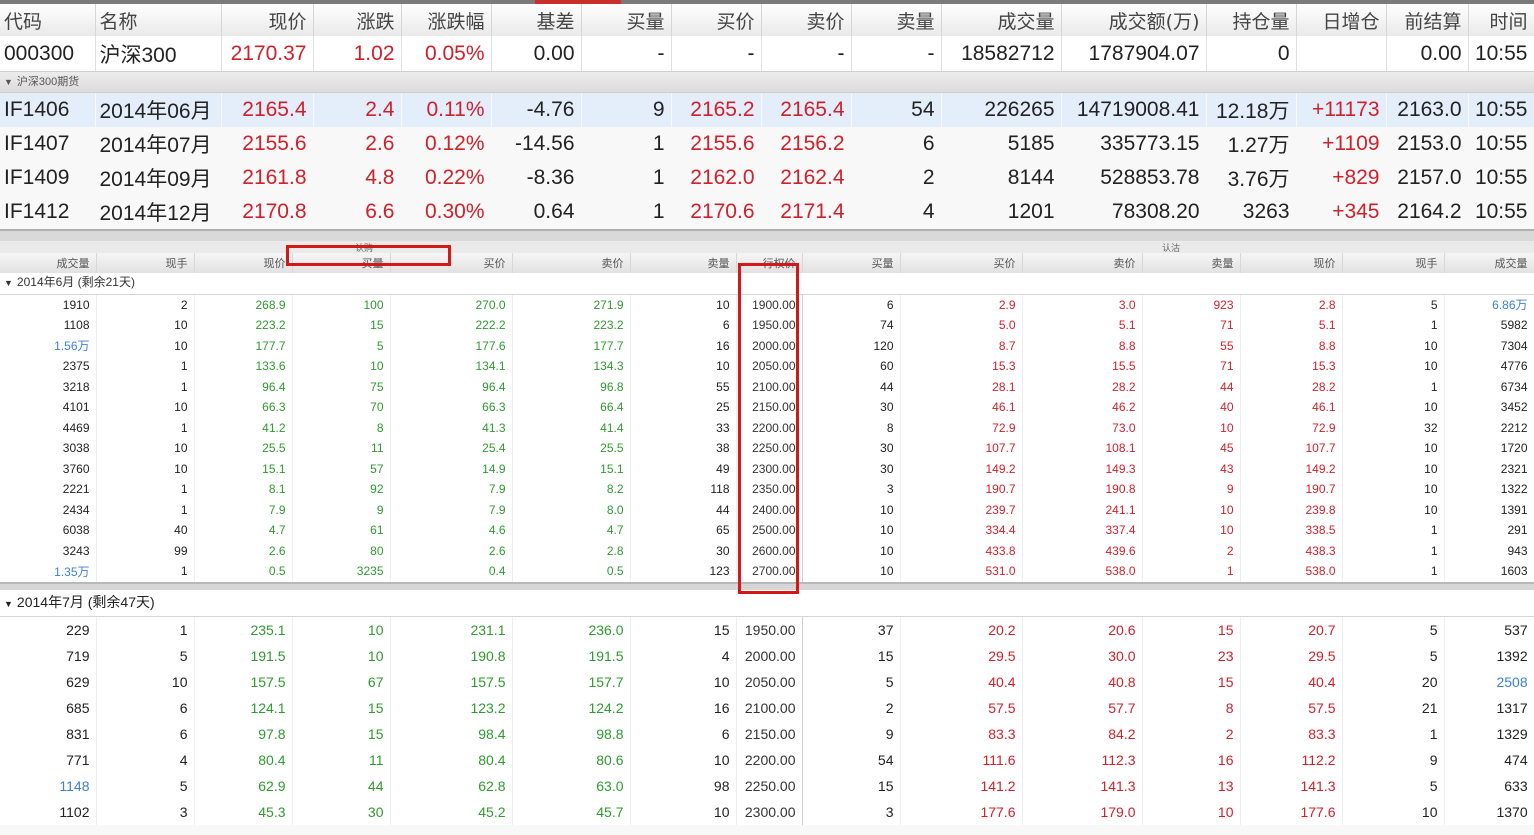 This screenshot has width=1534, height=835. I want to click on futures-group-header: ▼ 沪深300期货, so click(767, 82).